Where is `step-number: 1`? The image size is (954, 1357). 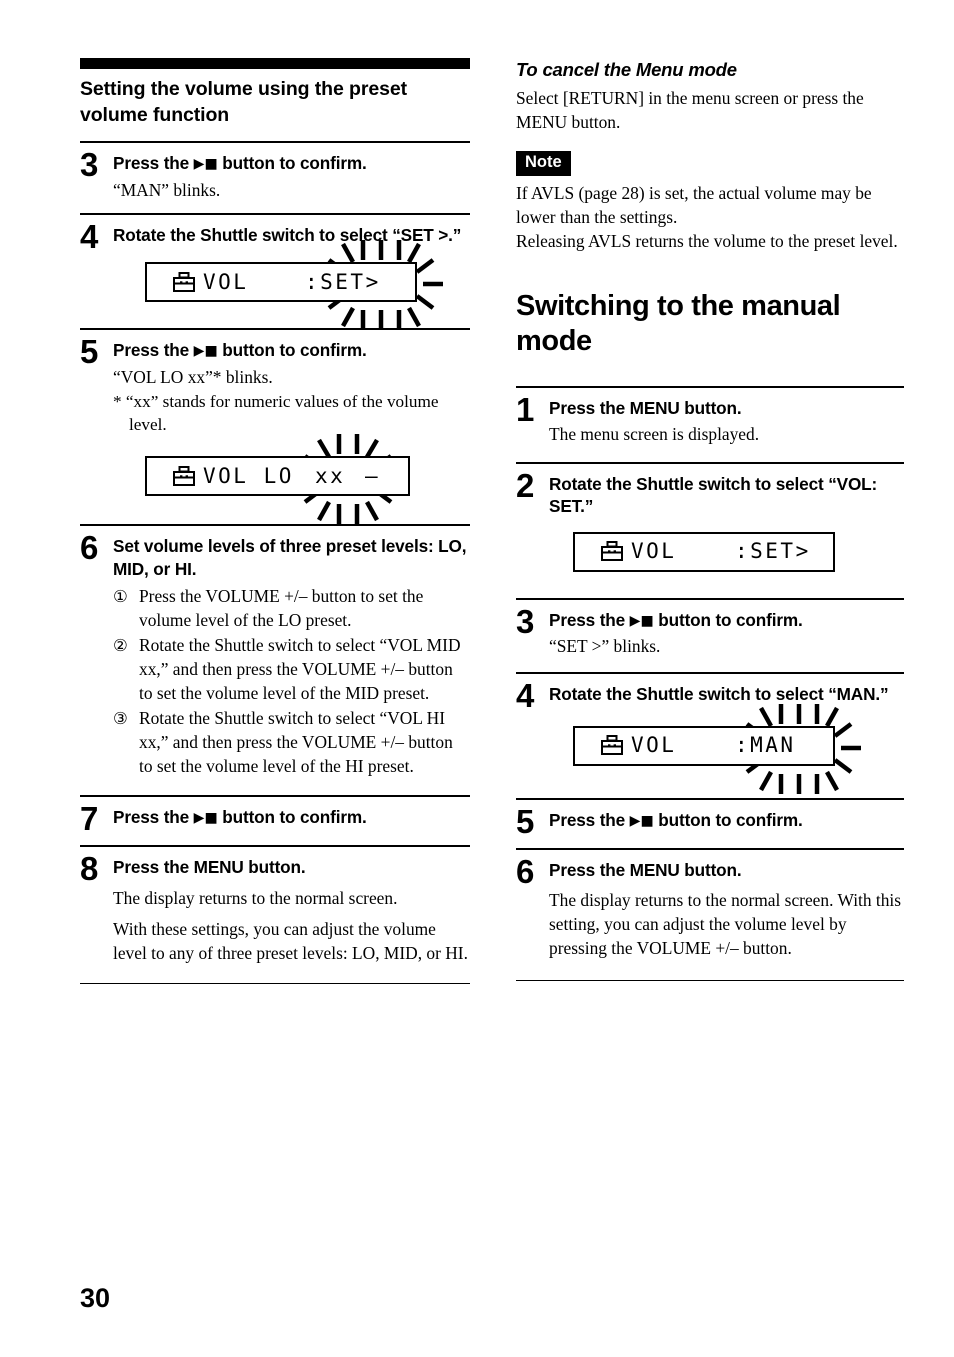 step-number: 1 is located at coordinates (525, 409).